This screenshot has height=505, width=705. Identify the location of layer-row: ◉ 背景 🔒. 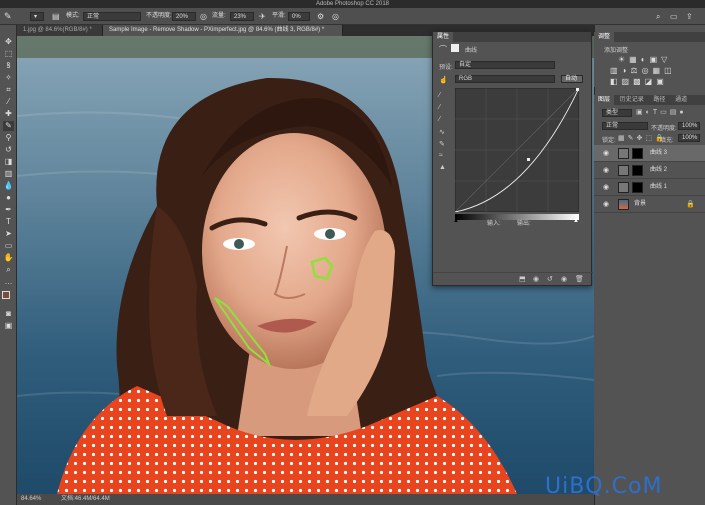
(649, 204).